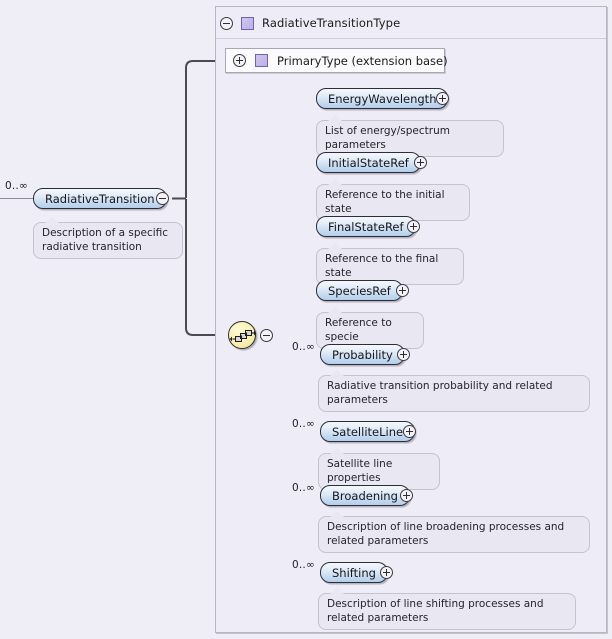 The height and width of the screenshot is (639, 612). I want to click on element-label: InitialStateRef, so click(368, 162).